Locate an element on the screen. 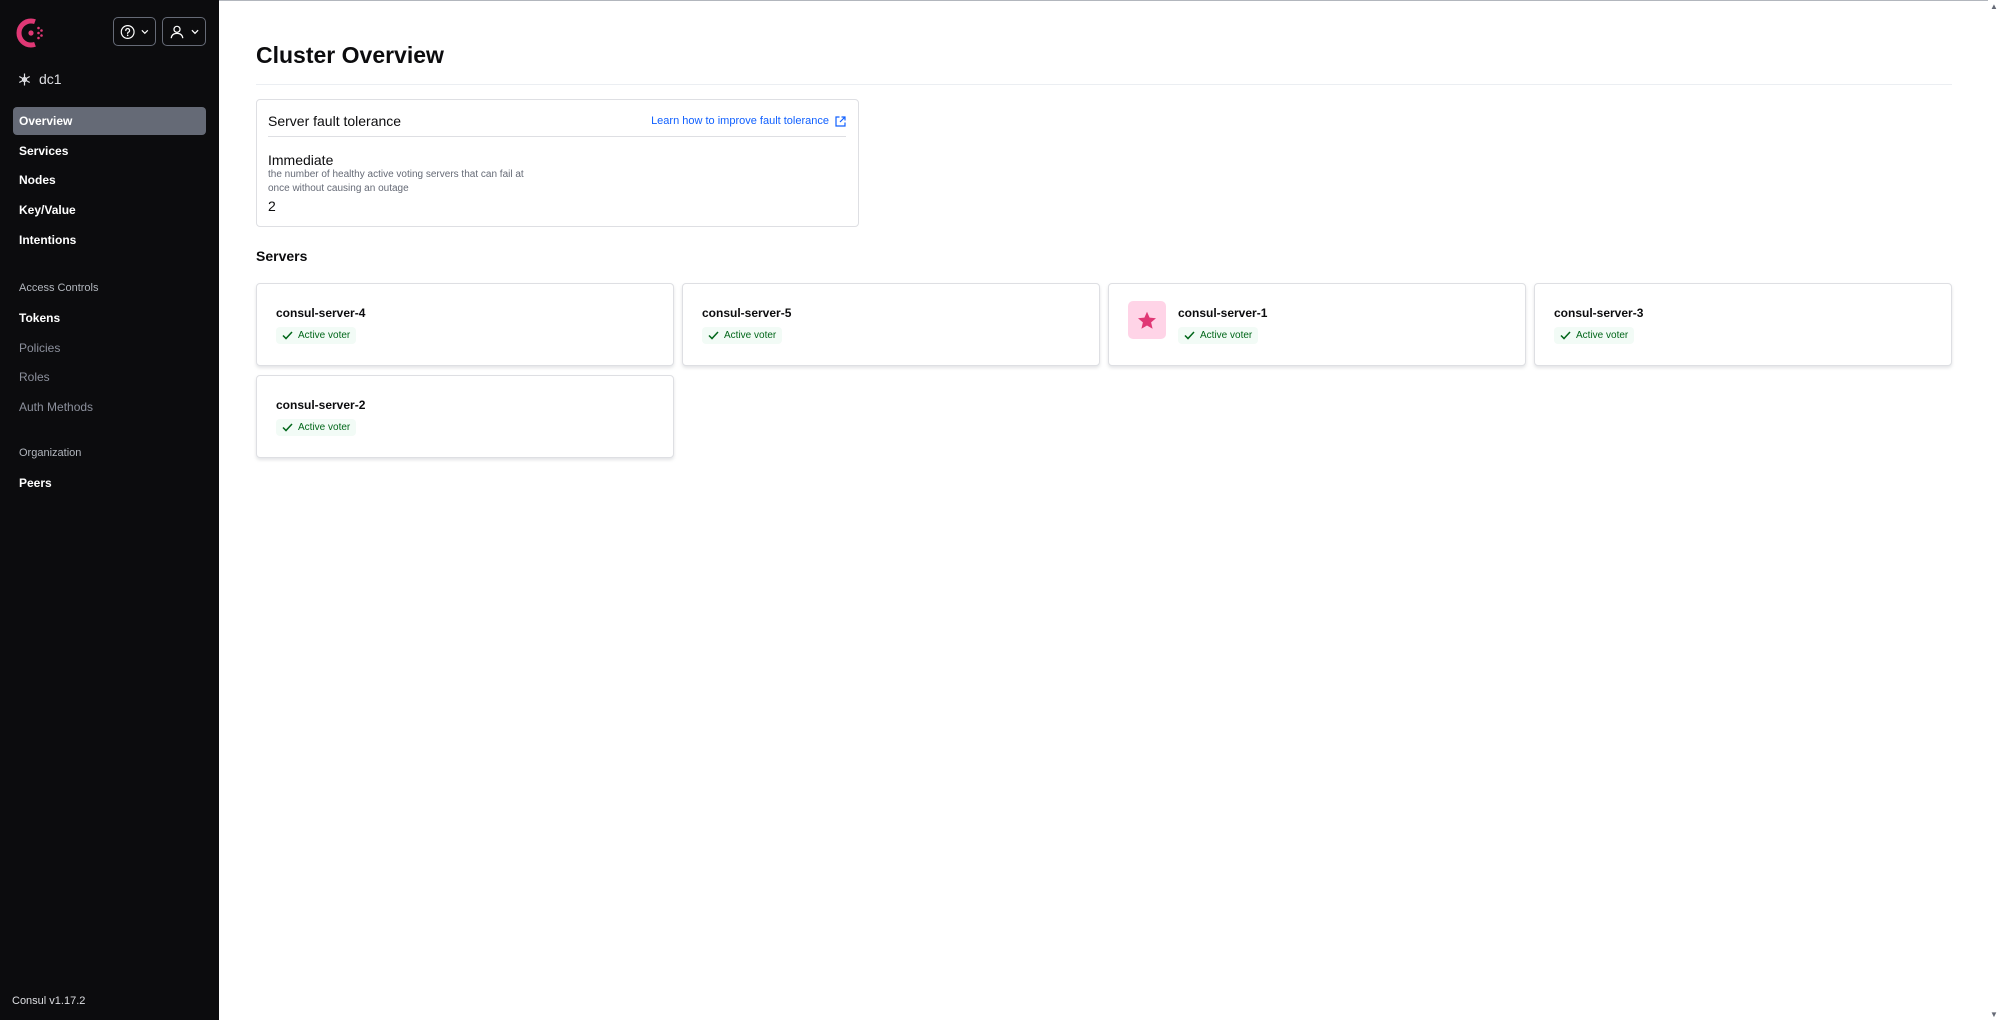 This screenshot has width=2000, height=1020. user-menu-button is located at coordinates (184, 31).